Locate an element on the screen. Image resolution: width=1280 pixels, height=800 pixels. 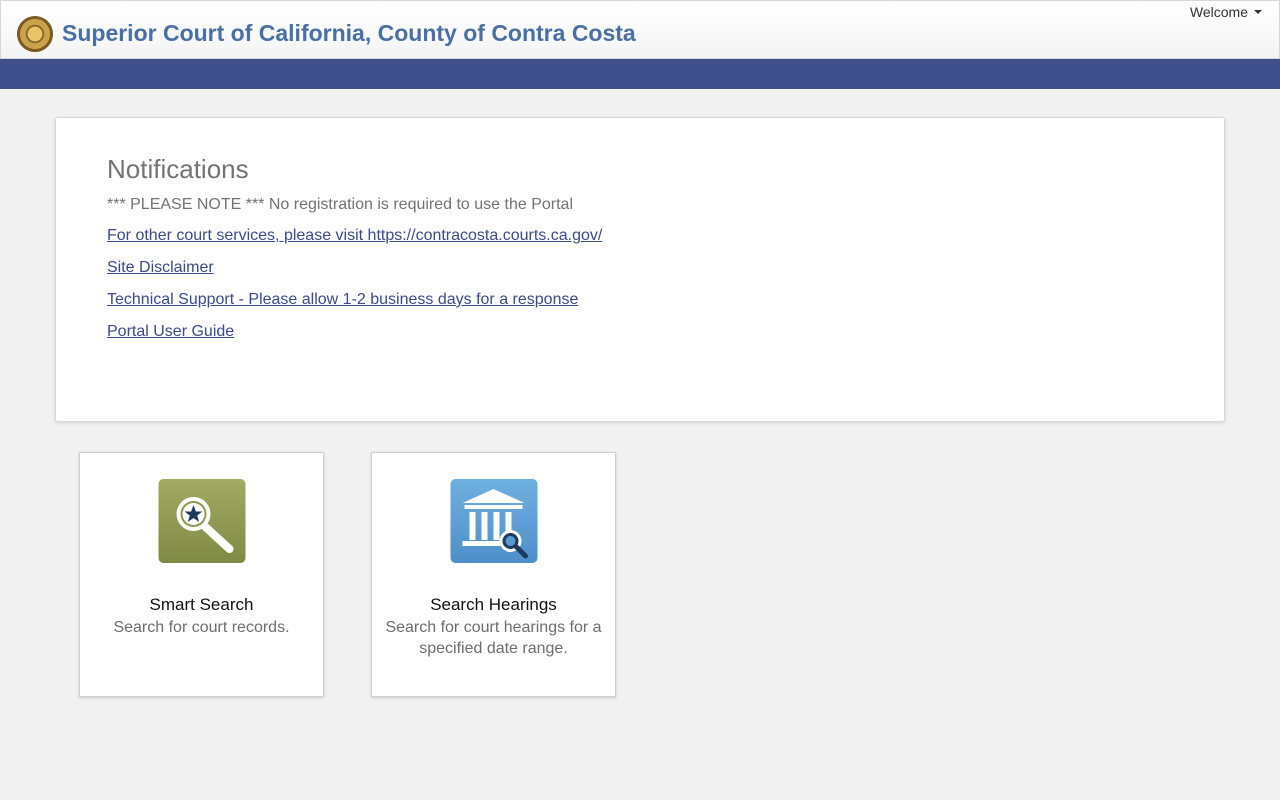
smart-search-title: Smart Search is located at coordinates (201, 604).